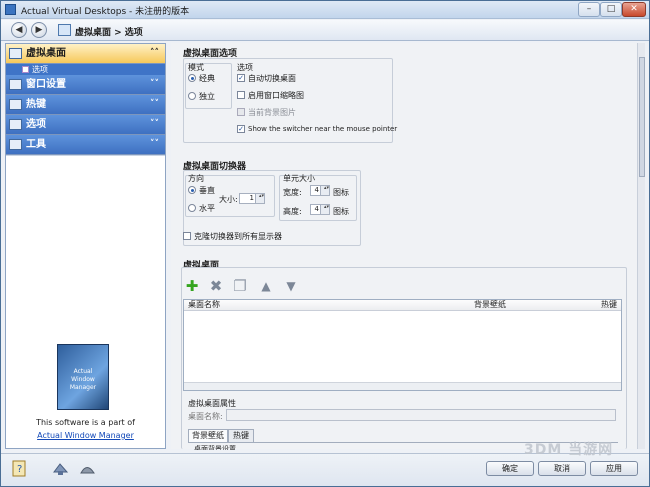  I want to click on vertical-scrollbar, so click(641, 246).